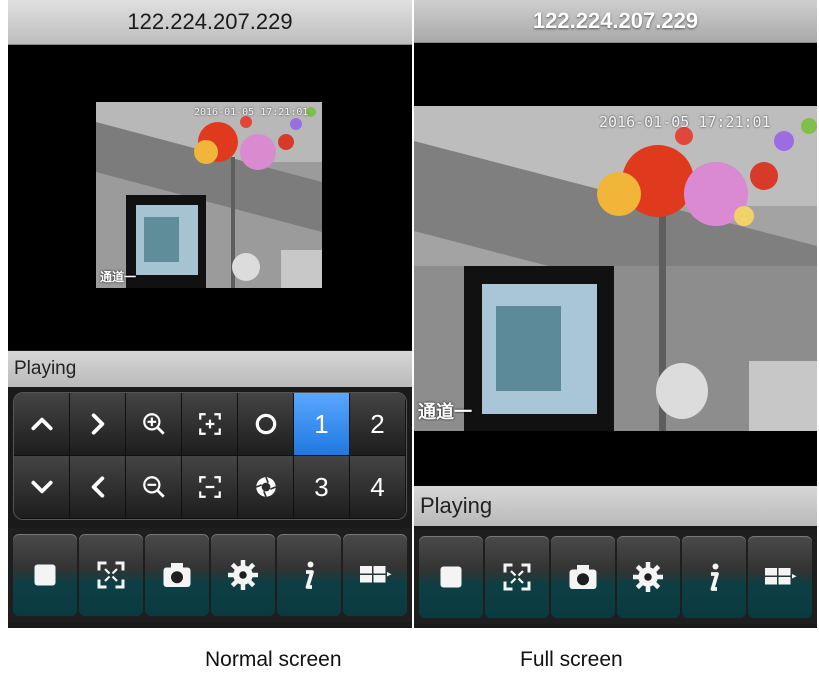 This screenshot has height=675, width=819. I want to click on caption-full-screen: Full screen, so click(571, 659).